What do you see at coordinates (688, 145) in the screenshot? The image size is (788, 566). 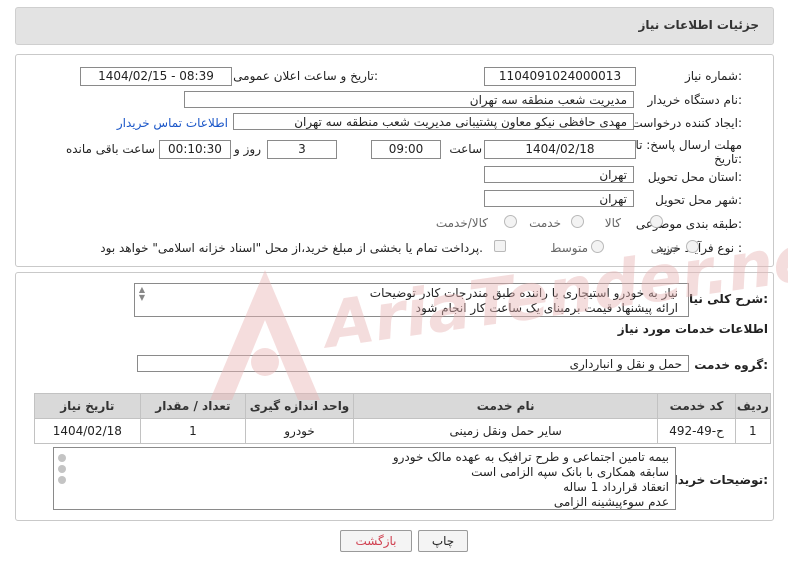 I see `deadline-label-line1: مهلت ارسال پاسخ: تا` at bounding box center [688, 145].